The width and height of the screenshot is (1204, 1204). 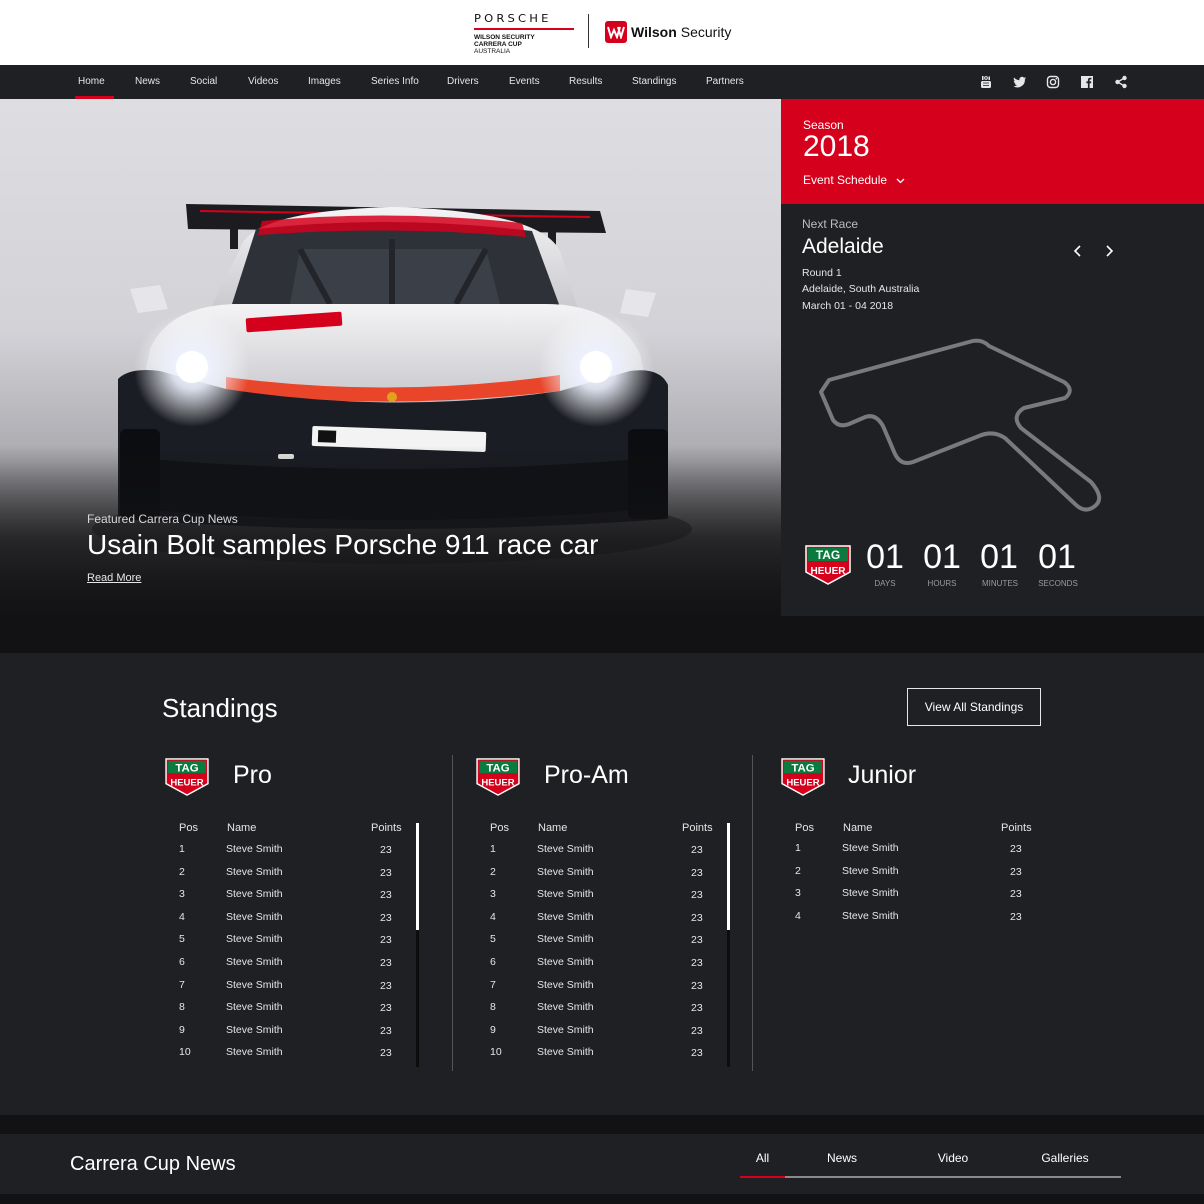 What do you see at coordinates (1121, 82) in the screenshot?
I see `share-icon` at bounding box center [1121, 82].